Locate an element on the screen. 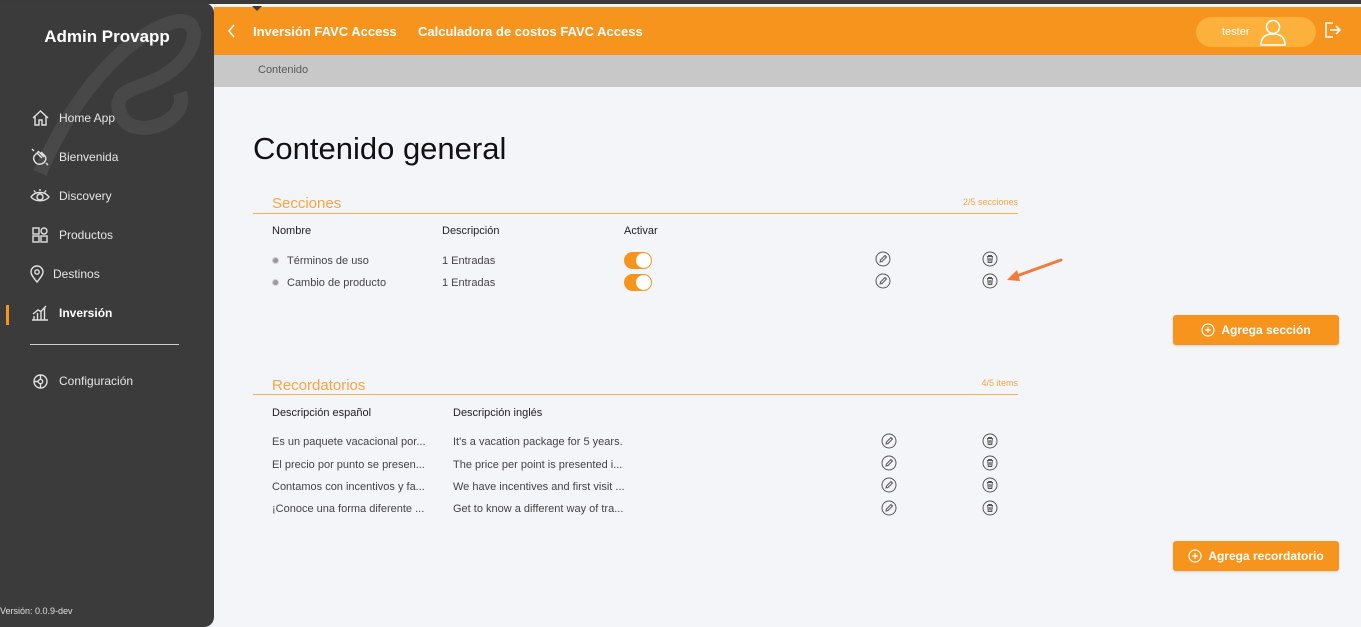 The width and height of the screenshot is (1361, 627). location-pin-icon is located at coordinates (37, 274).